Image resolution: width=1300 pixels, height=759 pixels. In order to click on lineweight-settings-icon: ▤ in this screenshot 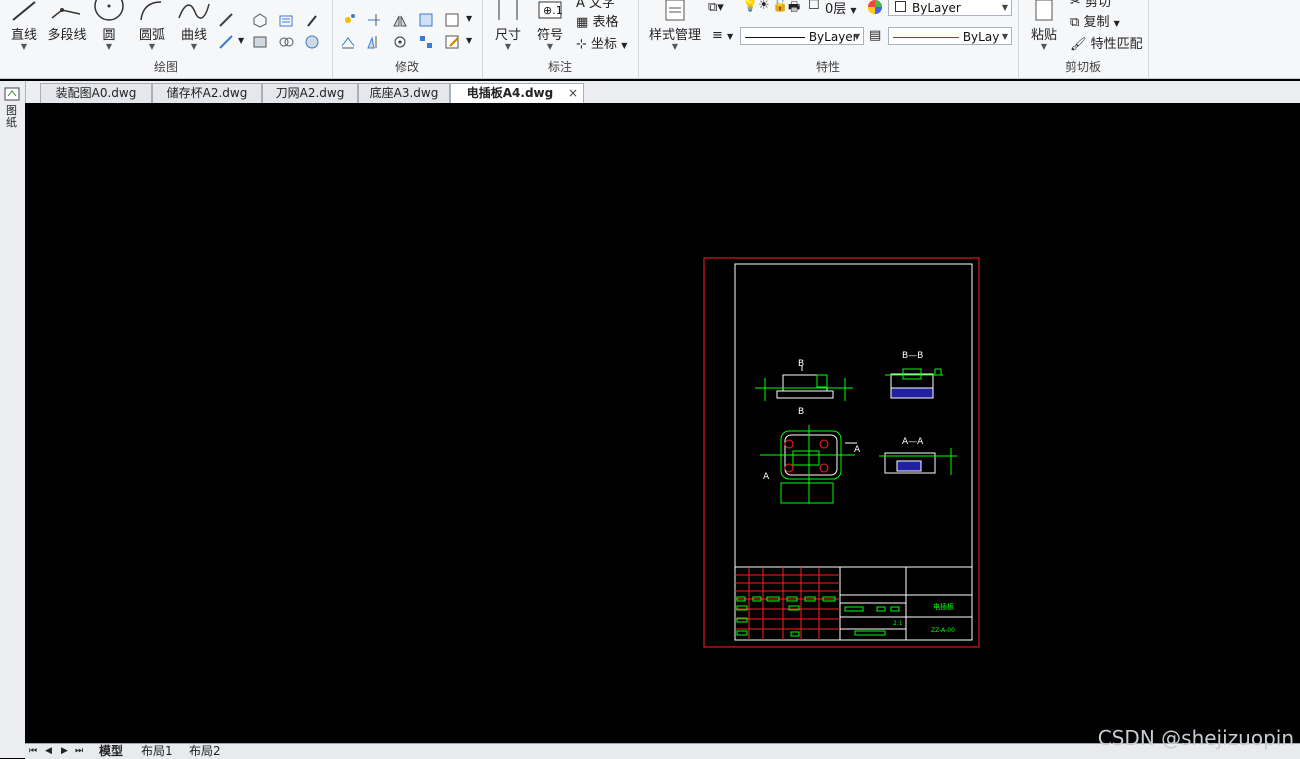, I will do `click(875, 35)`.